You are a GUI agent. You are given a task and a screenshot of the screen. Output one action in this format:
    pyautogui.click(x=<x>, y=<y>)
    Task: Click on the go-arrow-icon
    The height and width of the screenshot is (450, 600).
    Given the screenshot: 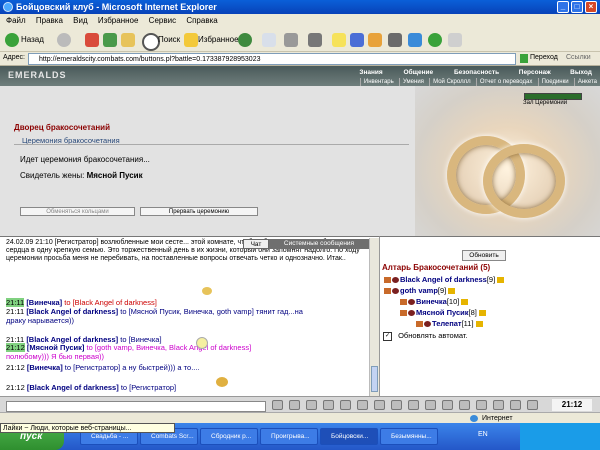 What is the action you would take?
    pyautogui.click(x=524, y=58)
    